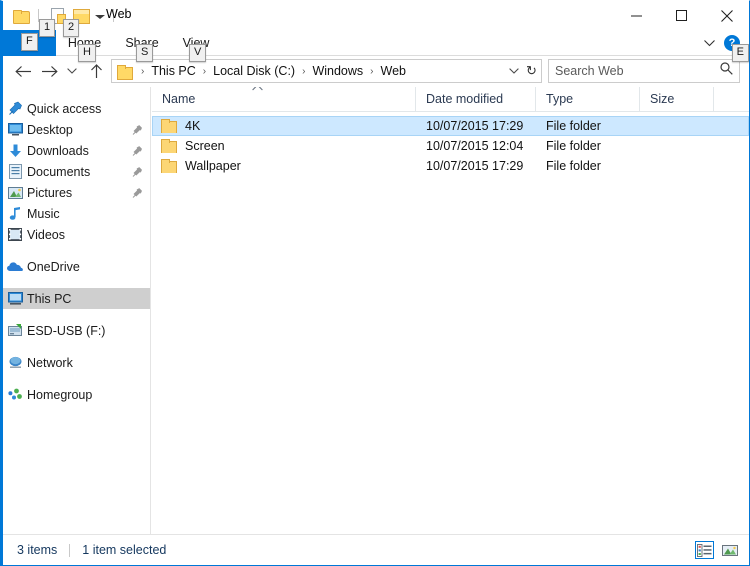  I want to click on sidebar-item-quick-access: Quick access, so click(76, 108).